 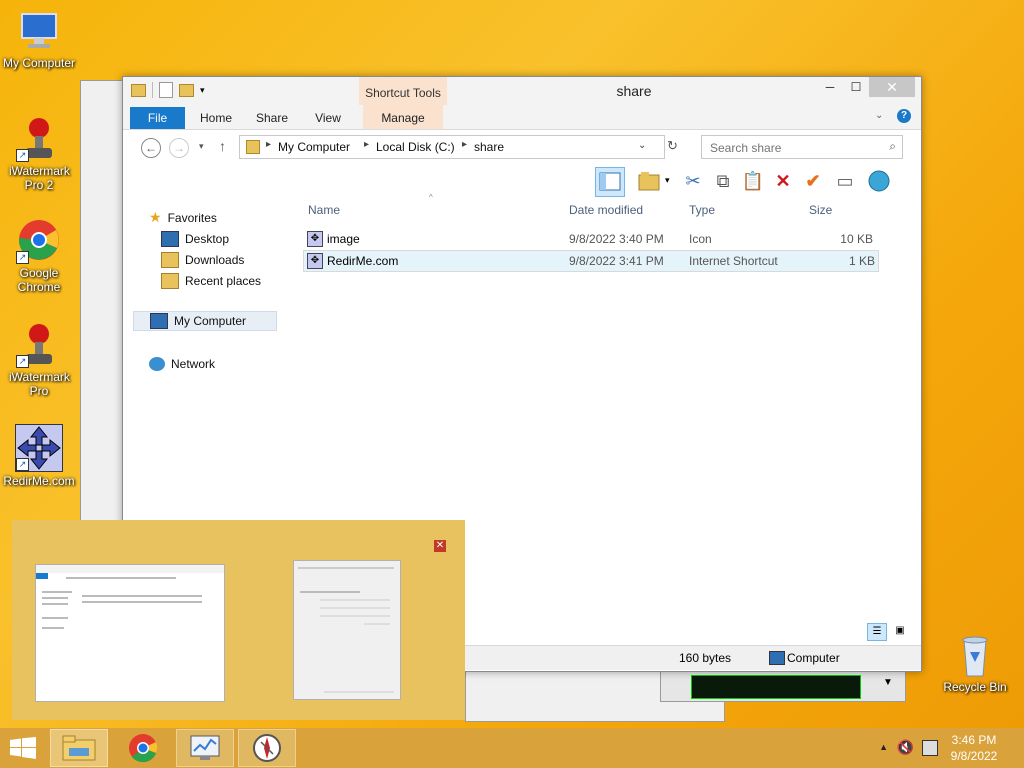 What do you see at coordinates (415, 147) in the screenshot?
I see `breadcrumb-local-disk: Local Disk (C:)` at bounding box center [415, 147].